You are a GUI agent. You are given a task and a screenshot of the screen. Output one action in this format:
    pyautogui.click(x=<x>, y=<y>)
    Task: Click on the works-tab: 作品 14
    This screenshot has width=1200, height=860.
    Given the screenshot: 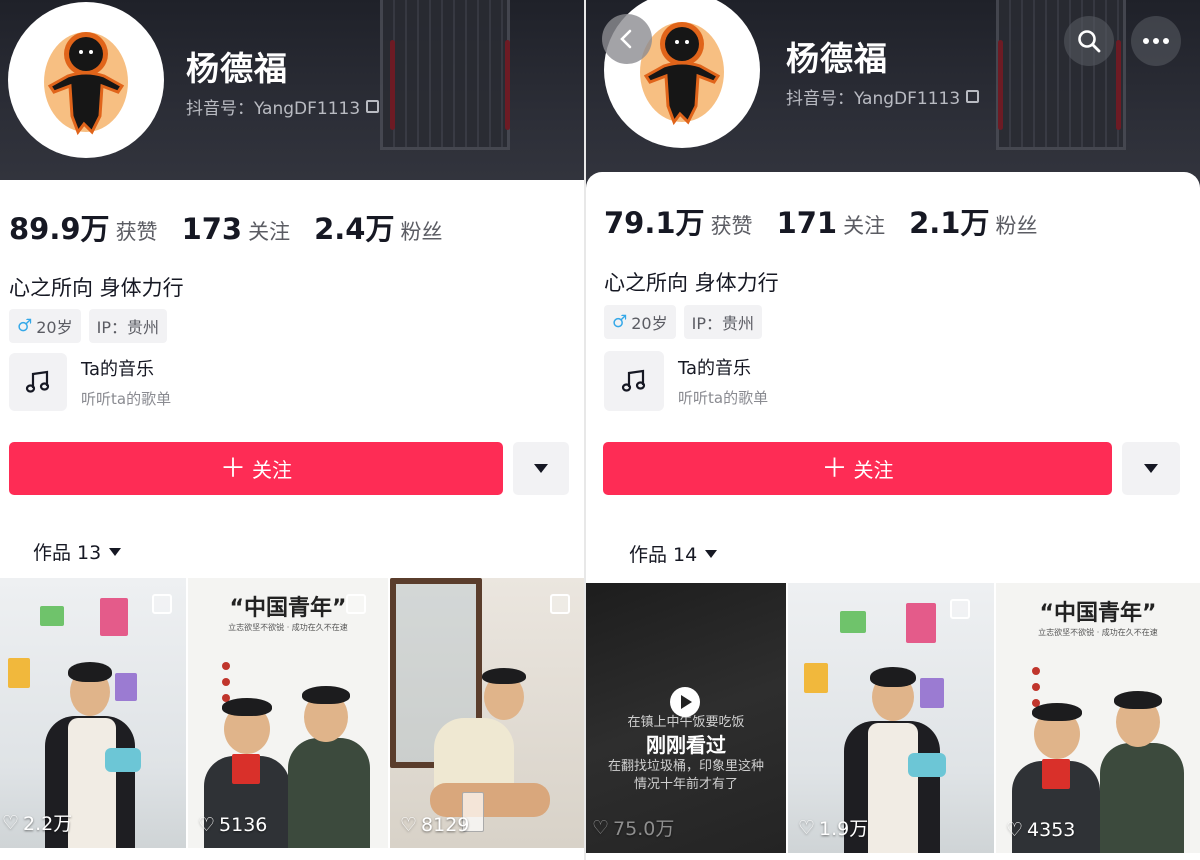 What is the action you would take?
    pyautogui.click(x=673, y=553)
    